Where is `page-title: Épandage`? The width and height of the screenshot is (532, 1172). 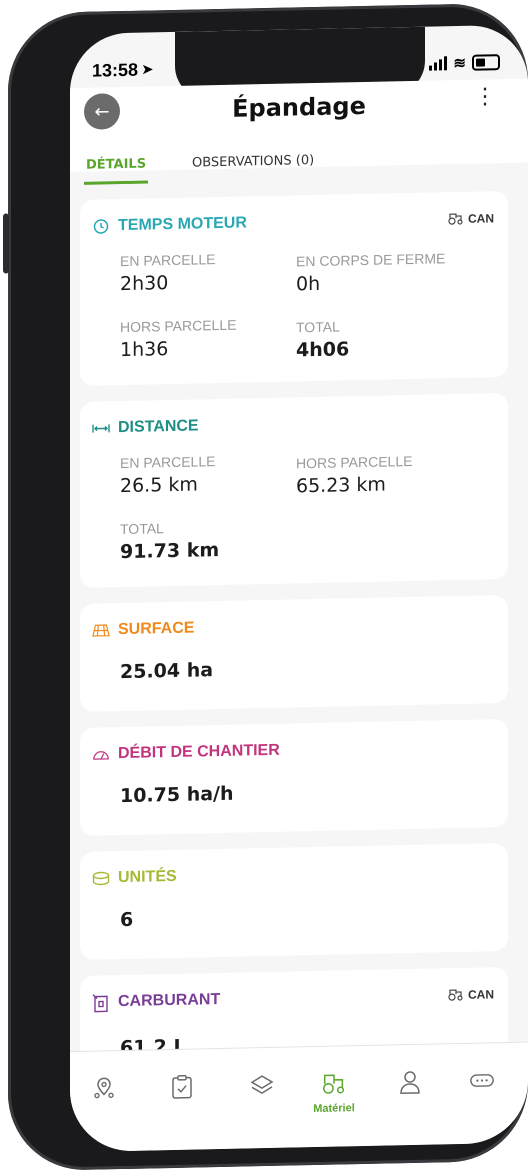
page-title: Épandage is located at coordinates (299, 107).